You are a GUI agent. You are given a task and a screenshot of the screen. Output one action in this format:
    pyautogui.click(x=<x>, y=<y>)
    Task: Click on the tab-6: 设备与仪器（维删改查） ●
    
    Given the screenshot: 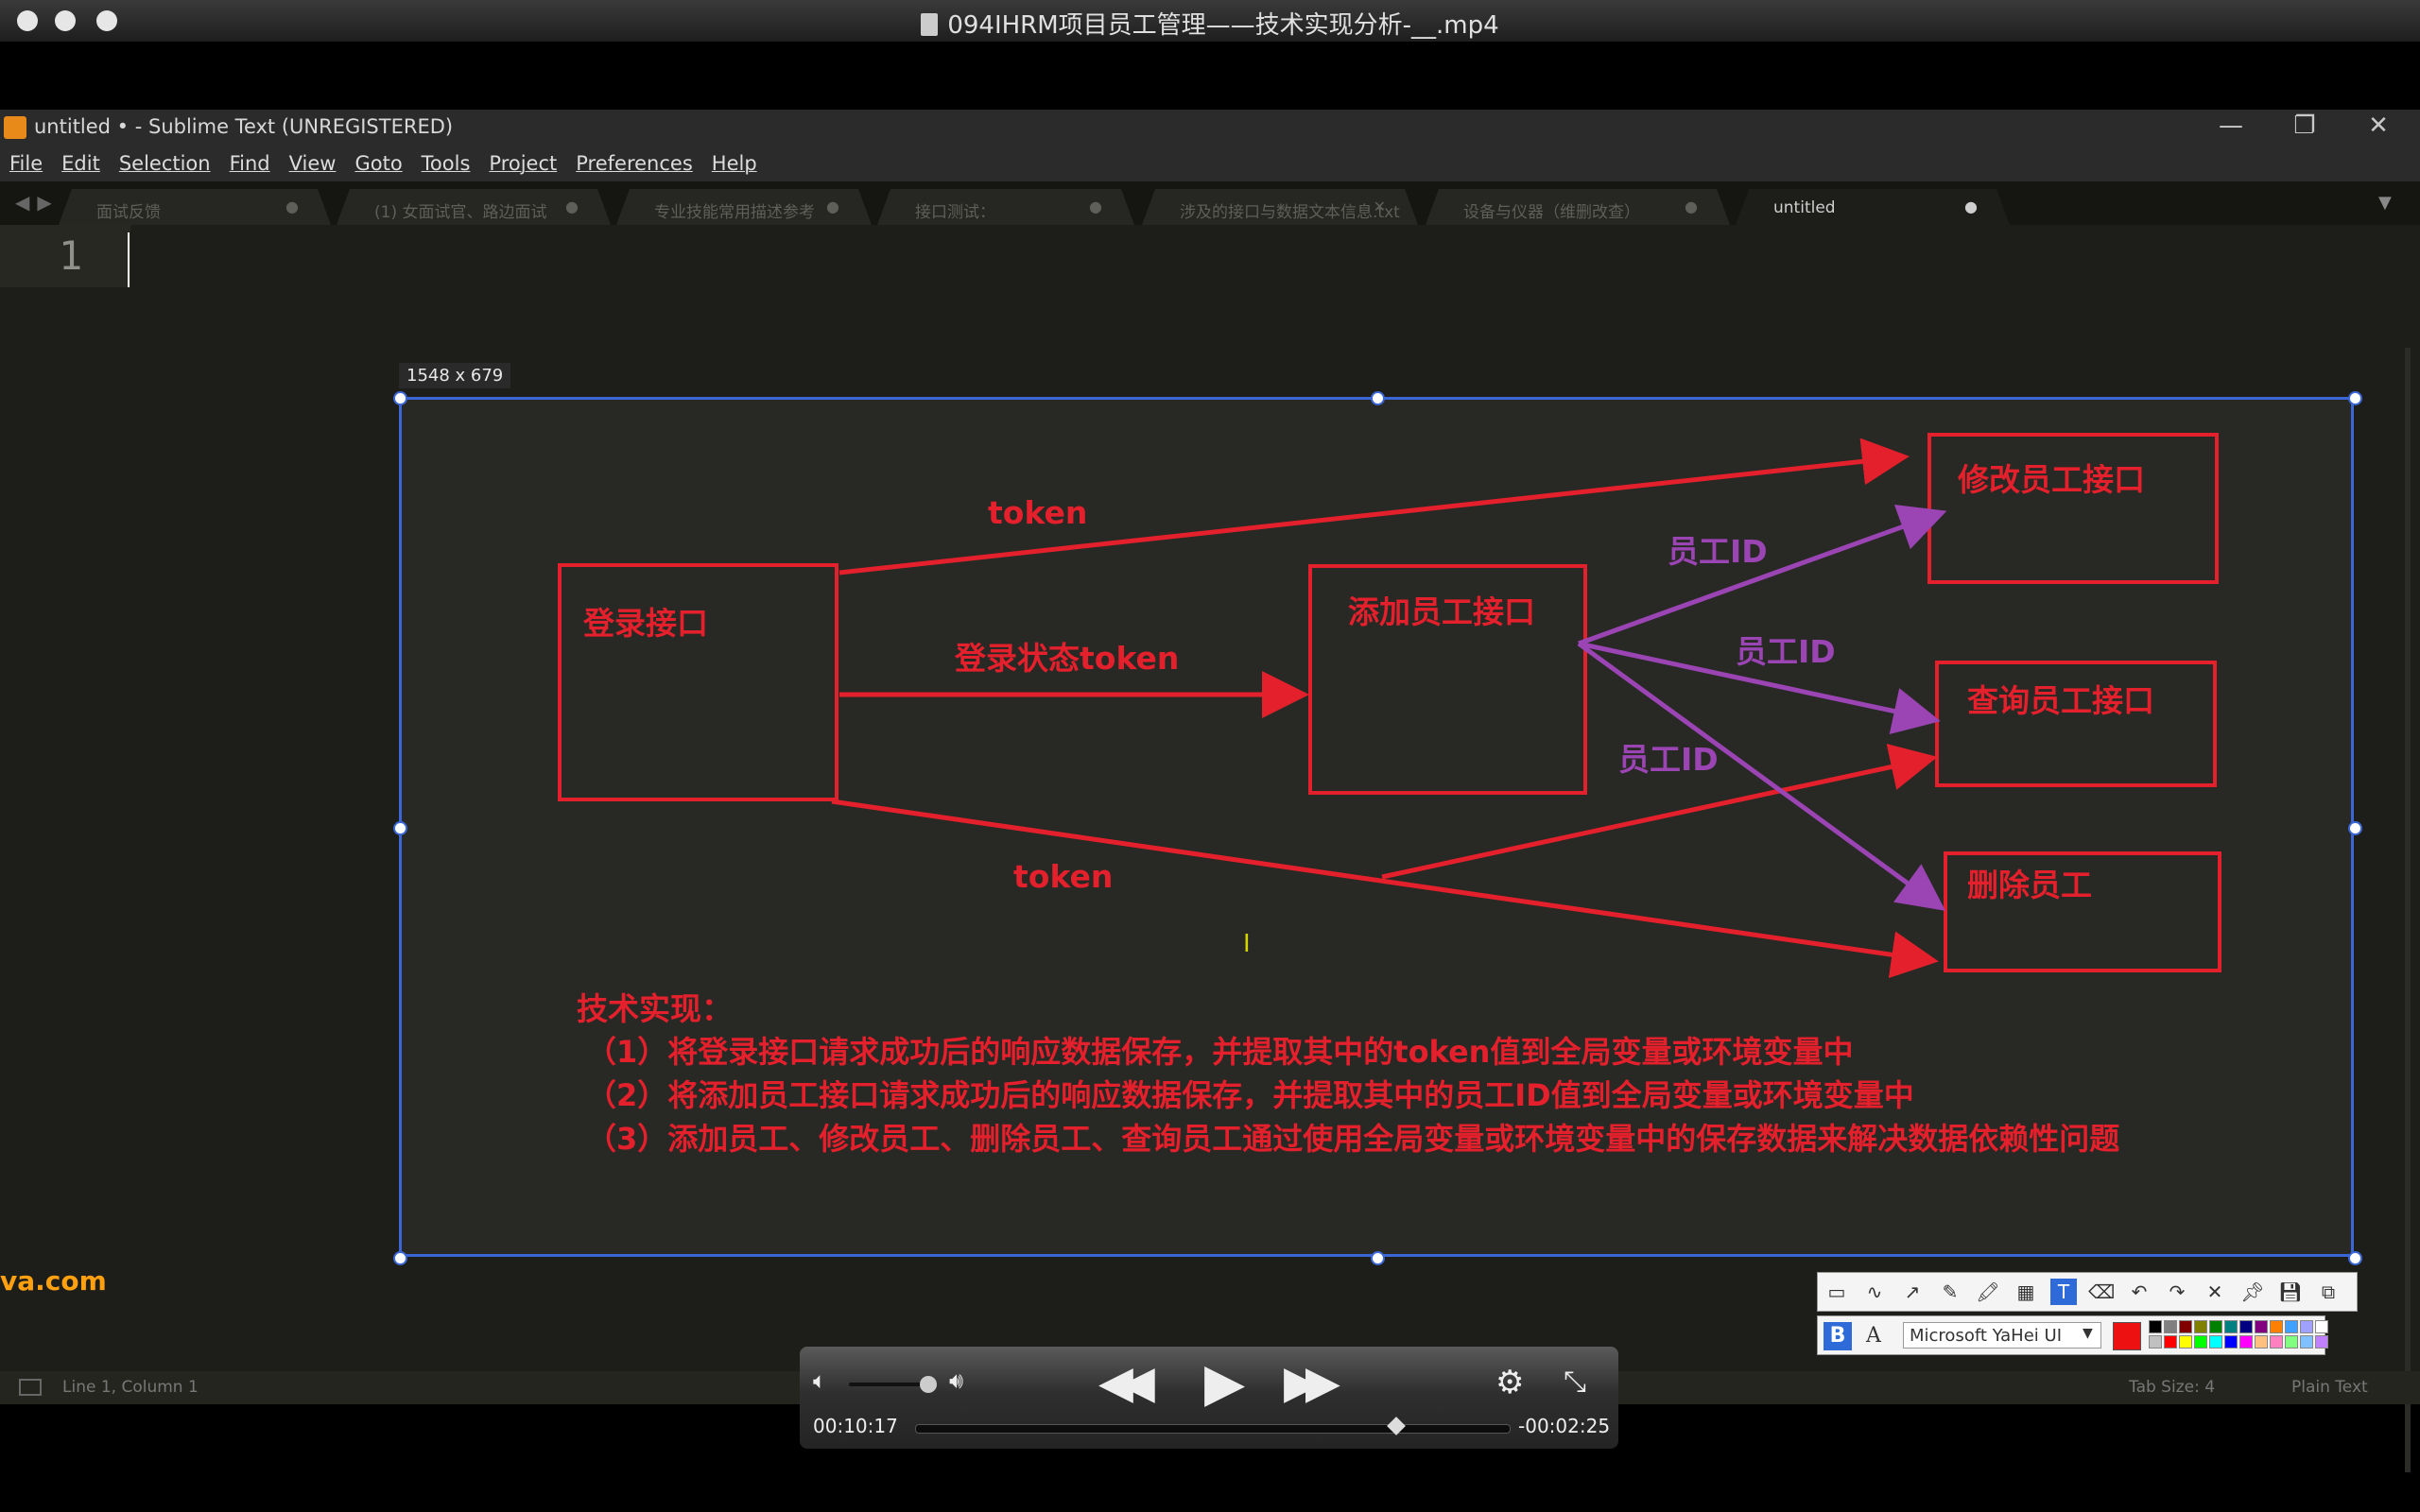 What is the action you would take?
    pyautogui.click(x=1578, y=207)
    